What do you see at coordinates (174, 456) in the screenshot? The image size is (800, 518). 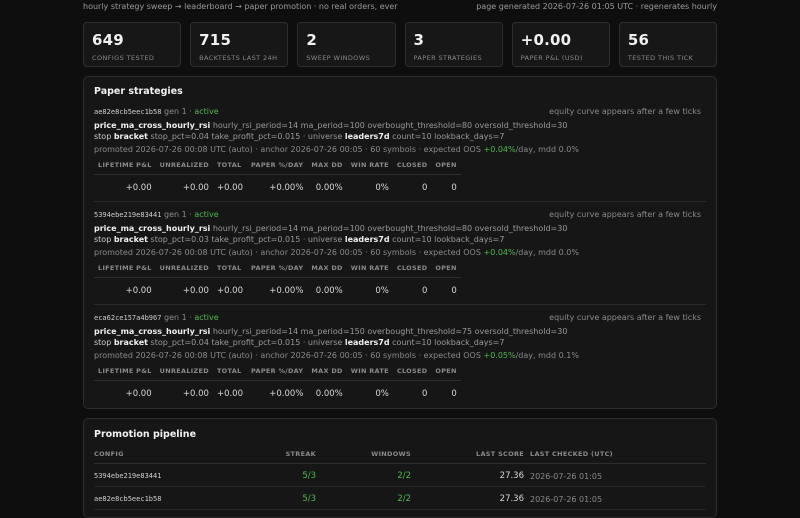 I see `col-config: CONFIG` at bounding box center [174, 456].